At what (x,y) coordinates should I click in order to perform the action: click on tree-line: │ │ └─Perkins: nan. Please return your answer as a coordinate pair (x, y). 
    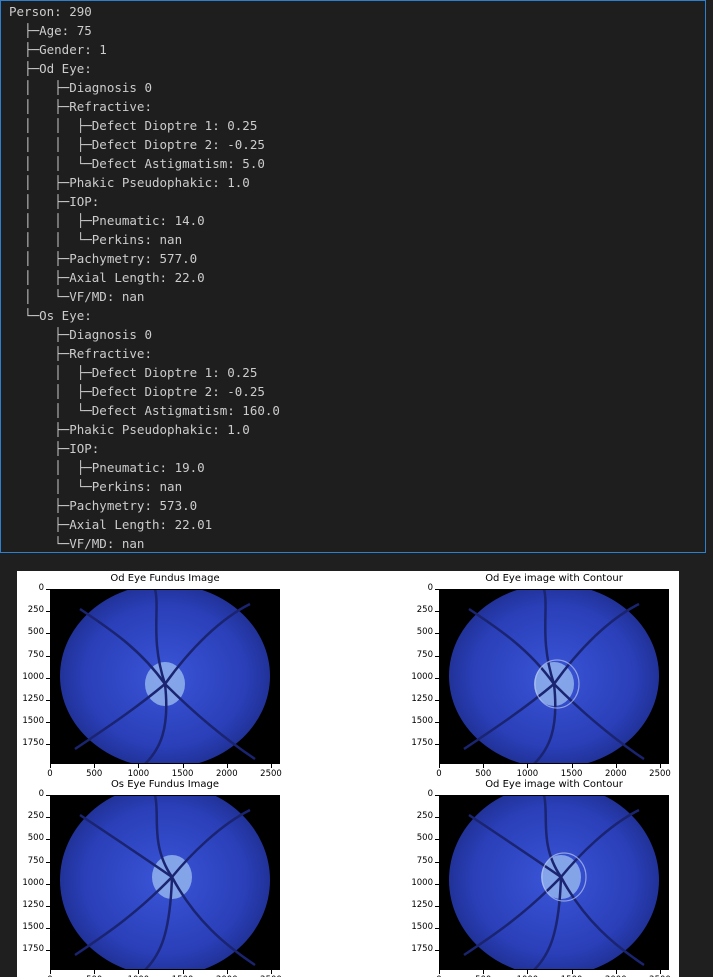
    Looking at the image, I should click on (96, 239).